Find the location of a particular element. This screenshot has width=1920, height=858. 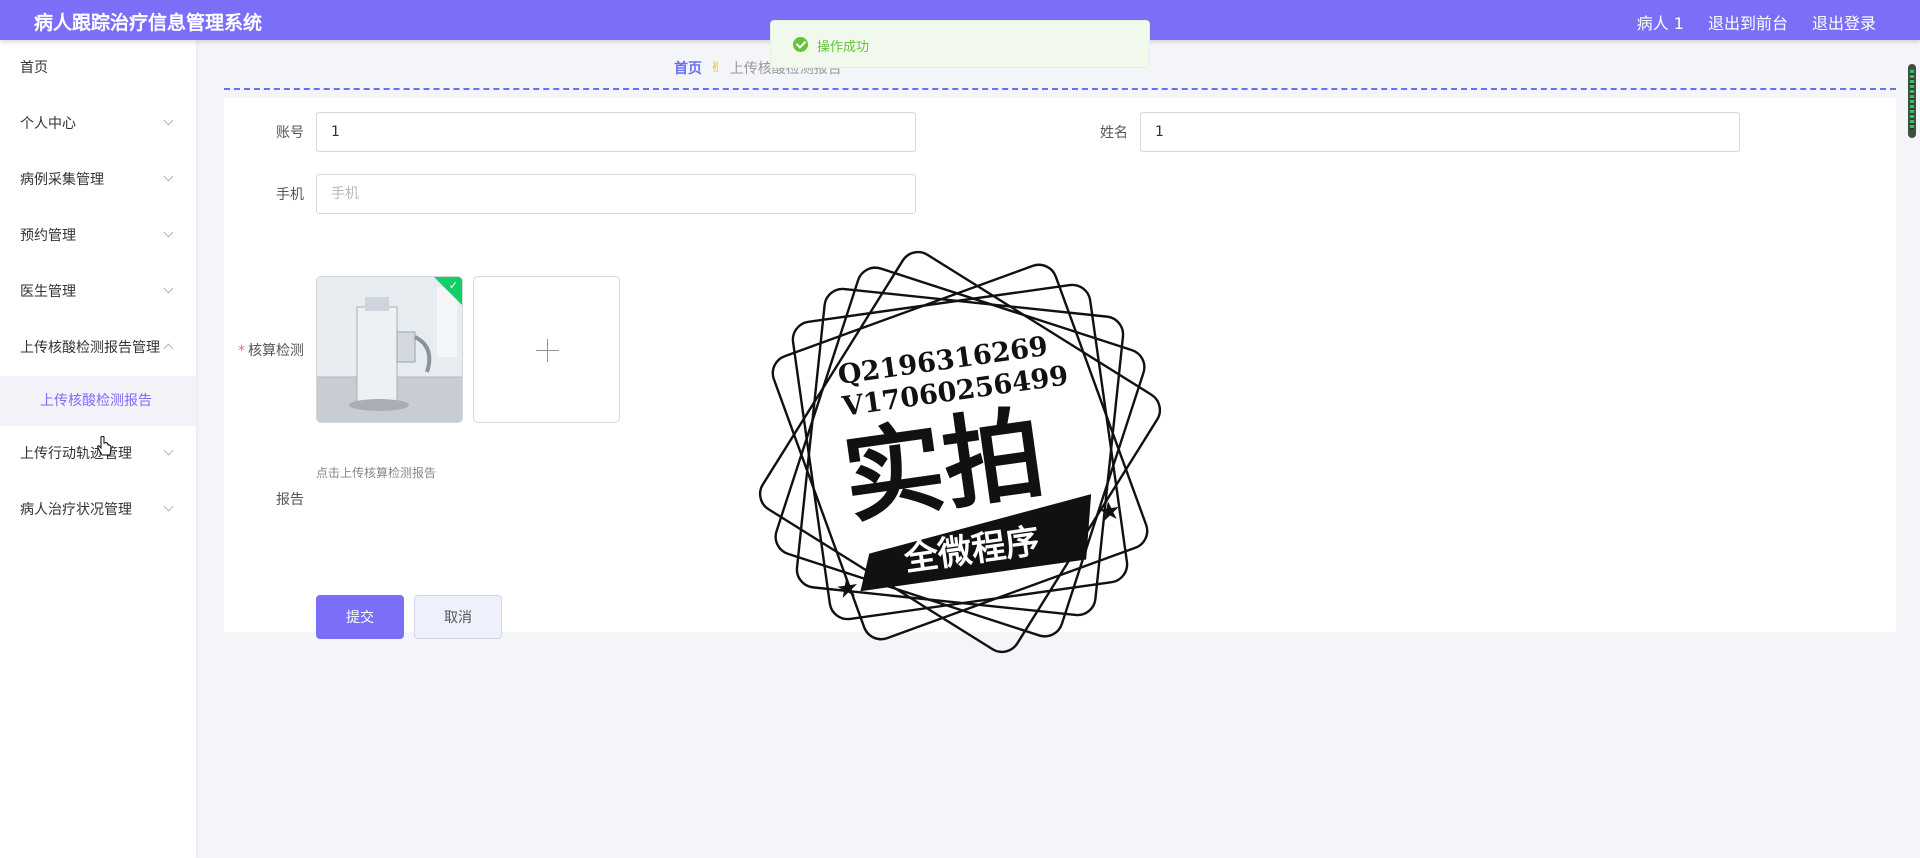

sidebar-item-home: 首页 is located at coordinates (98, 68).